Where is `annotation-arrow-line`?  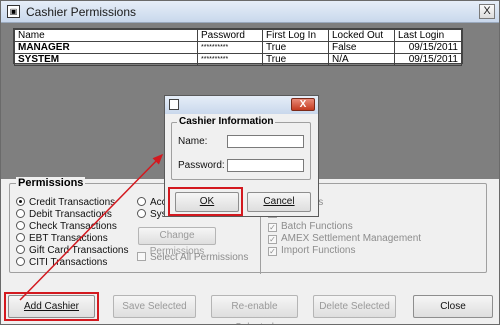 annotation-arrow-line is located at coordinates (91, 227).